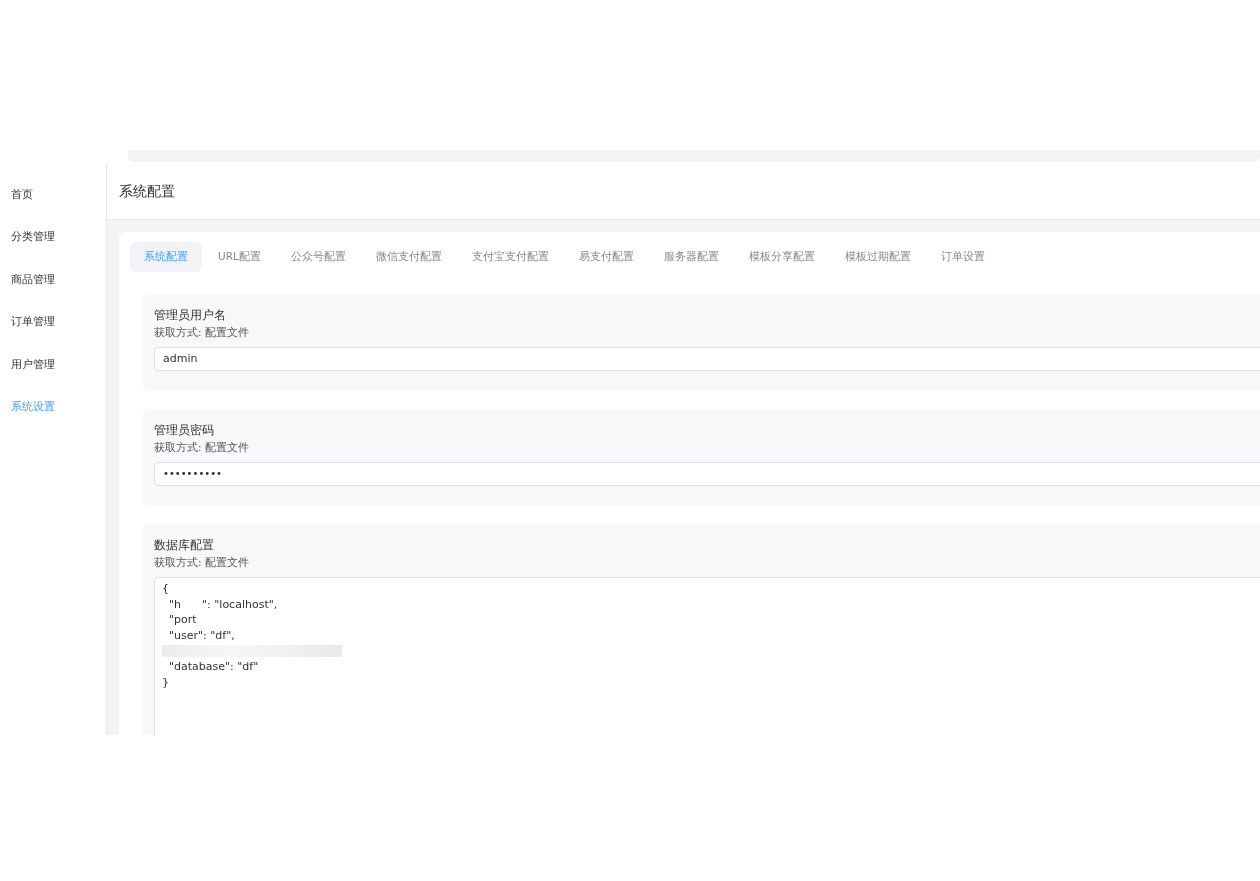 The image size is (1260, 881). What do you see at coordinates (707, 359) in the screenshot?
I see `input-field: admin` at bounding box center [707, 359].